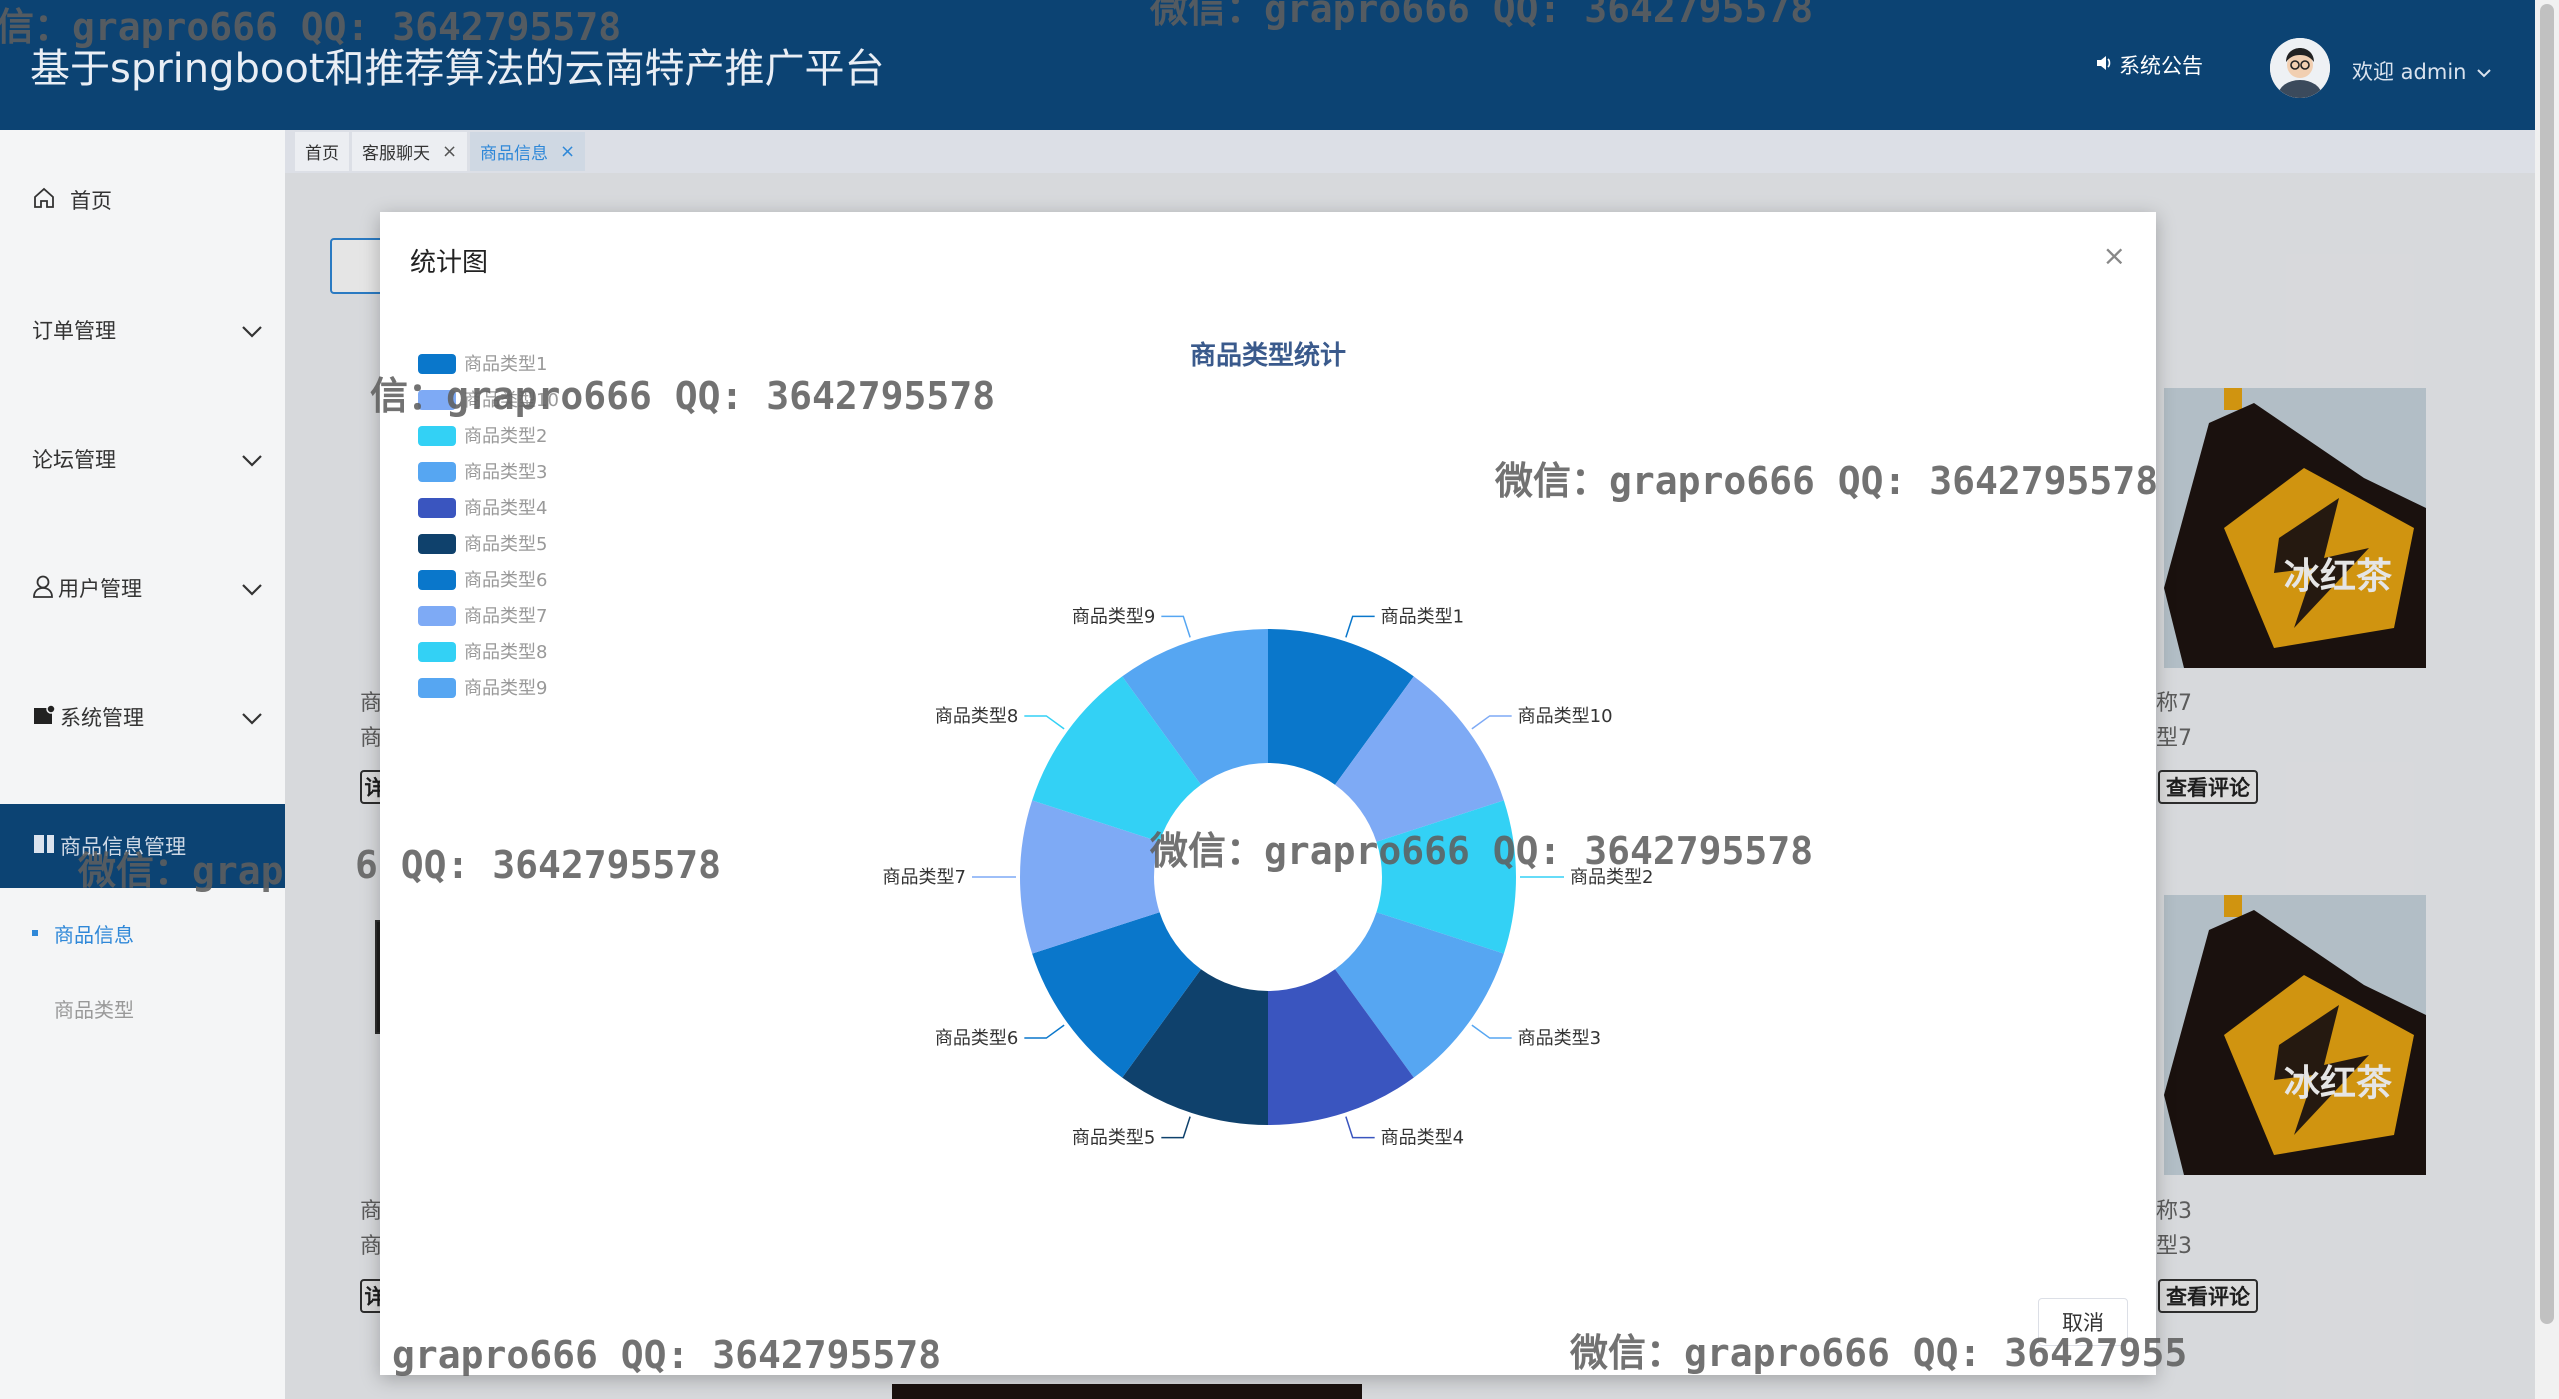 This screenshot has height=1399, width=2559. Describe the element at coordinates (1268, 355) in the screenshot. I see `chart-title: 商品类型统计` at that location.